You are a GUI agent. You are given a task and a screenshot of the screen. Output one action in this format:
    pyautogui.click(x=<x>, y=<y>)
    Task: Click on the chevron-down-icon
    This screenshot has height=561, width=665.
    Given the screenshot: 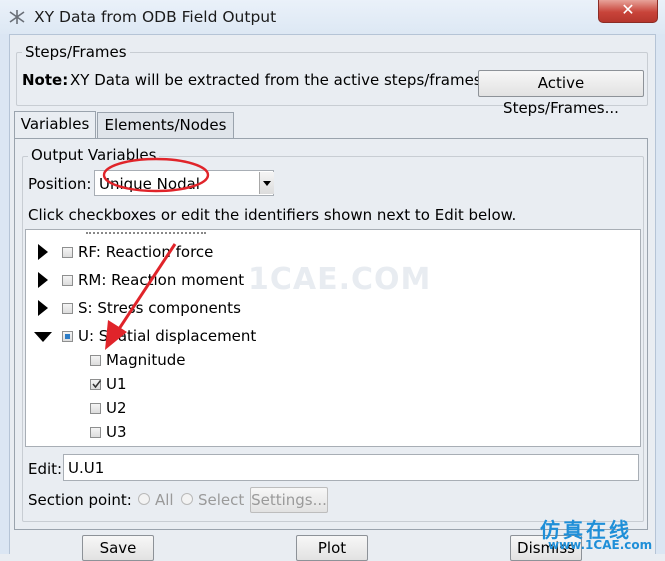 What is the action you would take?
    pyautogui.click(x=266, y=183)
    